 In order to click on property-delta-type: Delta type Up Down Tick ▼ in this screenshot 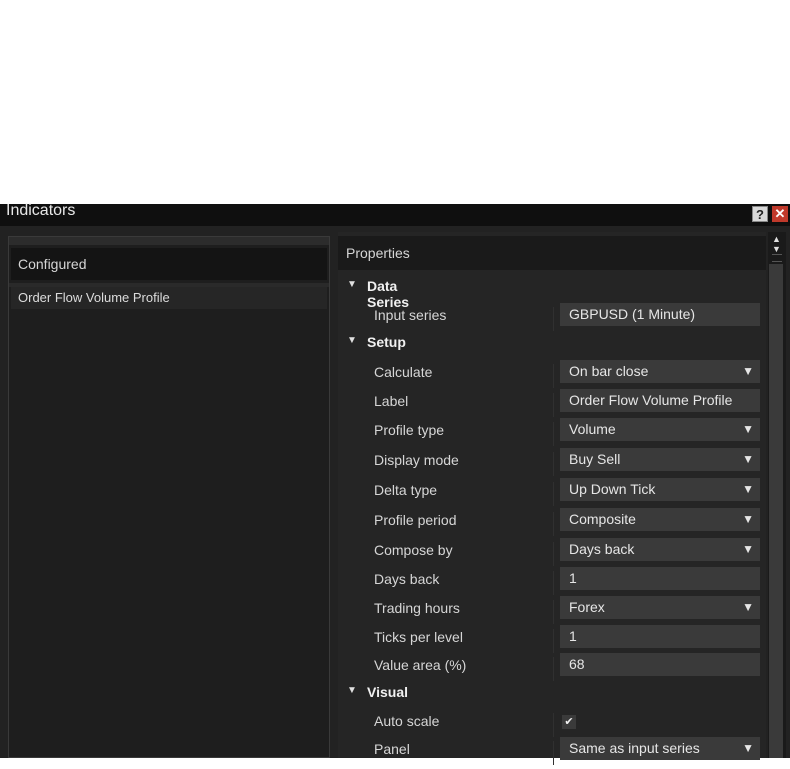, I will do `click(552, 494)`.